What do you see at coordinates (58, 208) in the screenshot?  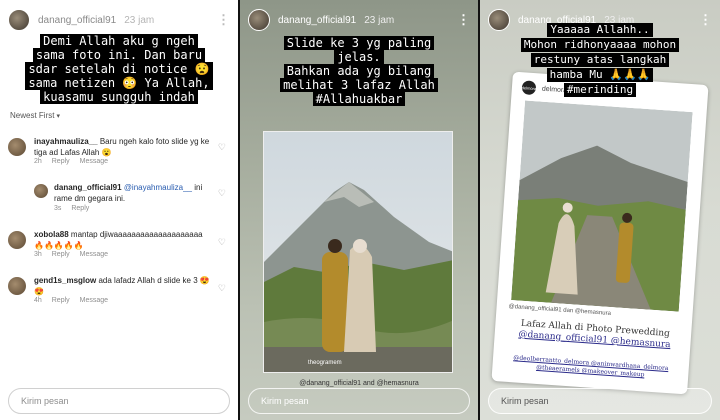 I see `comment-age: 3s` at bounding box center [58, 208].